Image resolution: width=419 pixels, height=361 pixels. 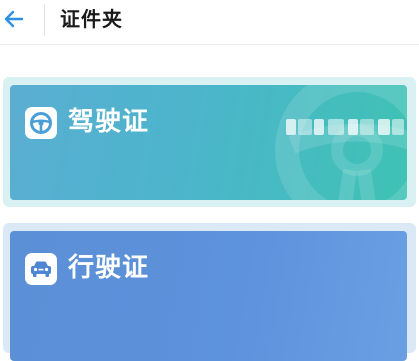 I want to click on page-title: 证件夹, so click(x=91, y=19).